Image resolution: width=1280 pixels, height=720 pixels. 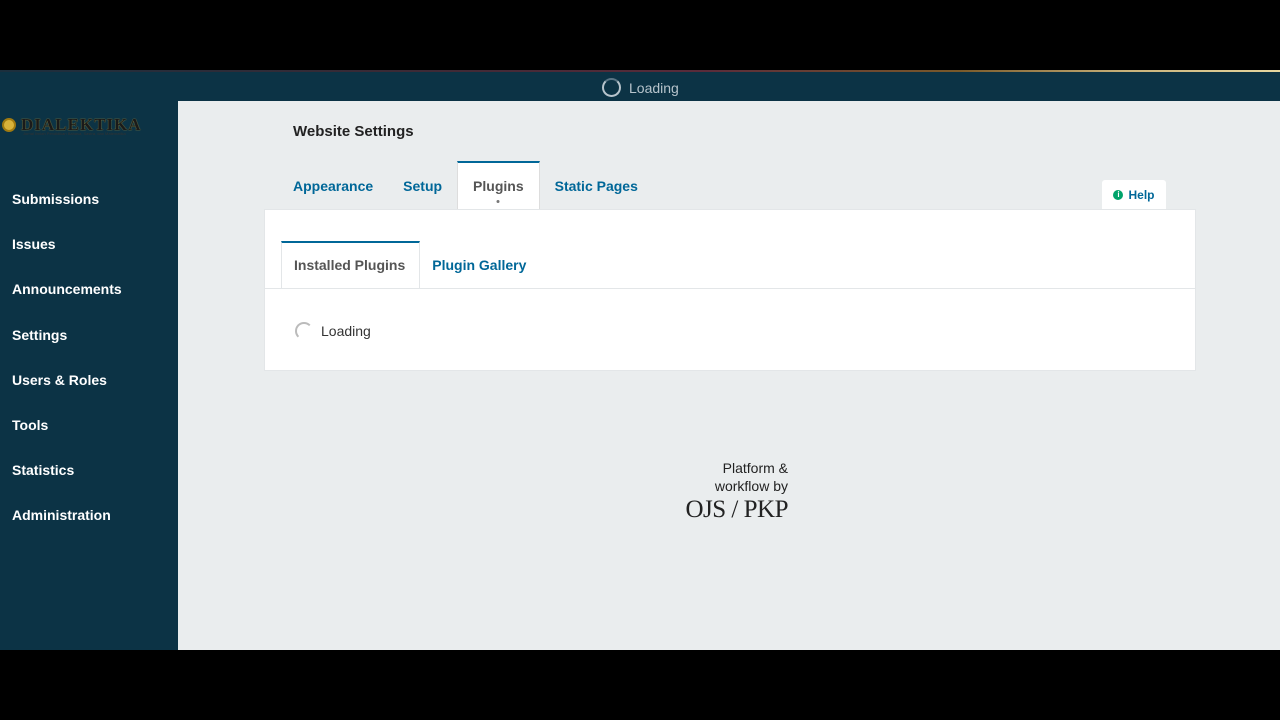 I want to click on sidebar-item-statistics: Statistics, so click(x=67, y=484).